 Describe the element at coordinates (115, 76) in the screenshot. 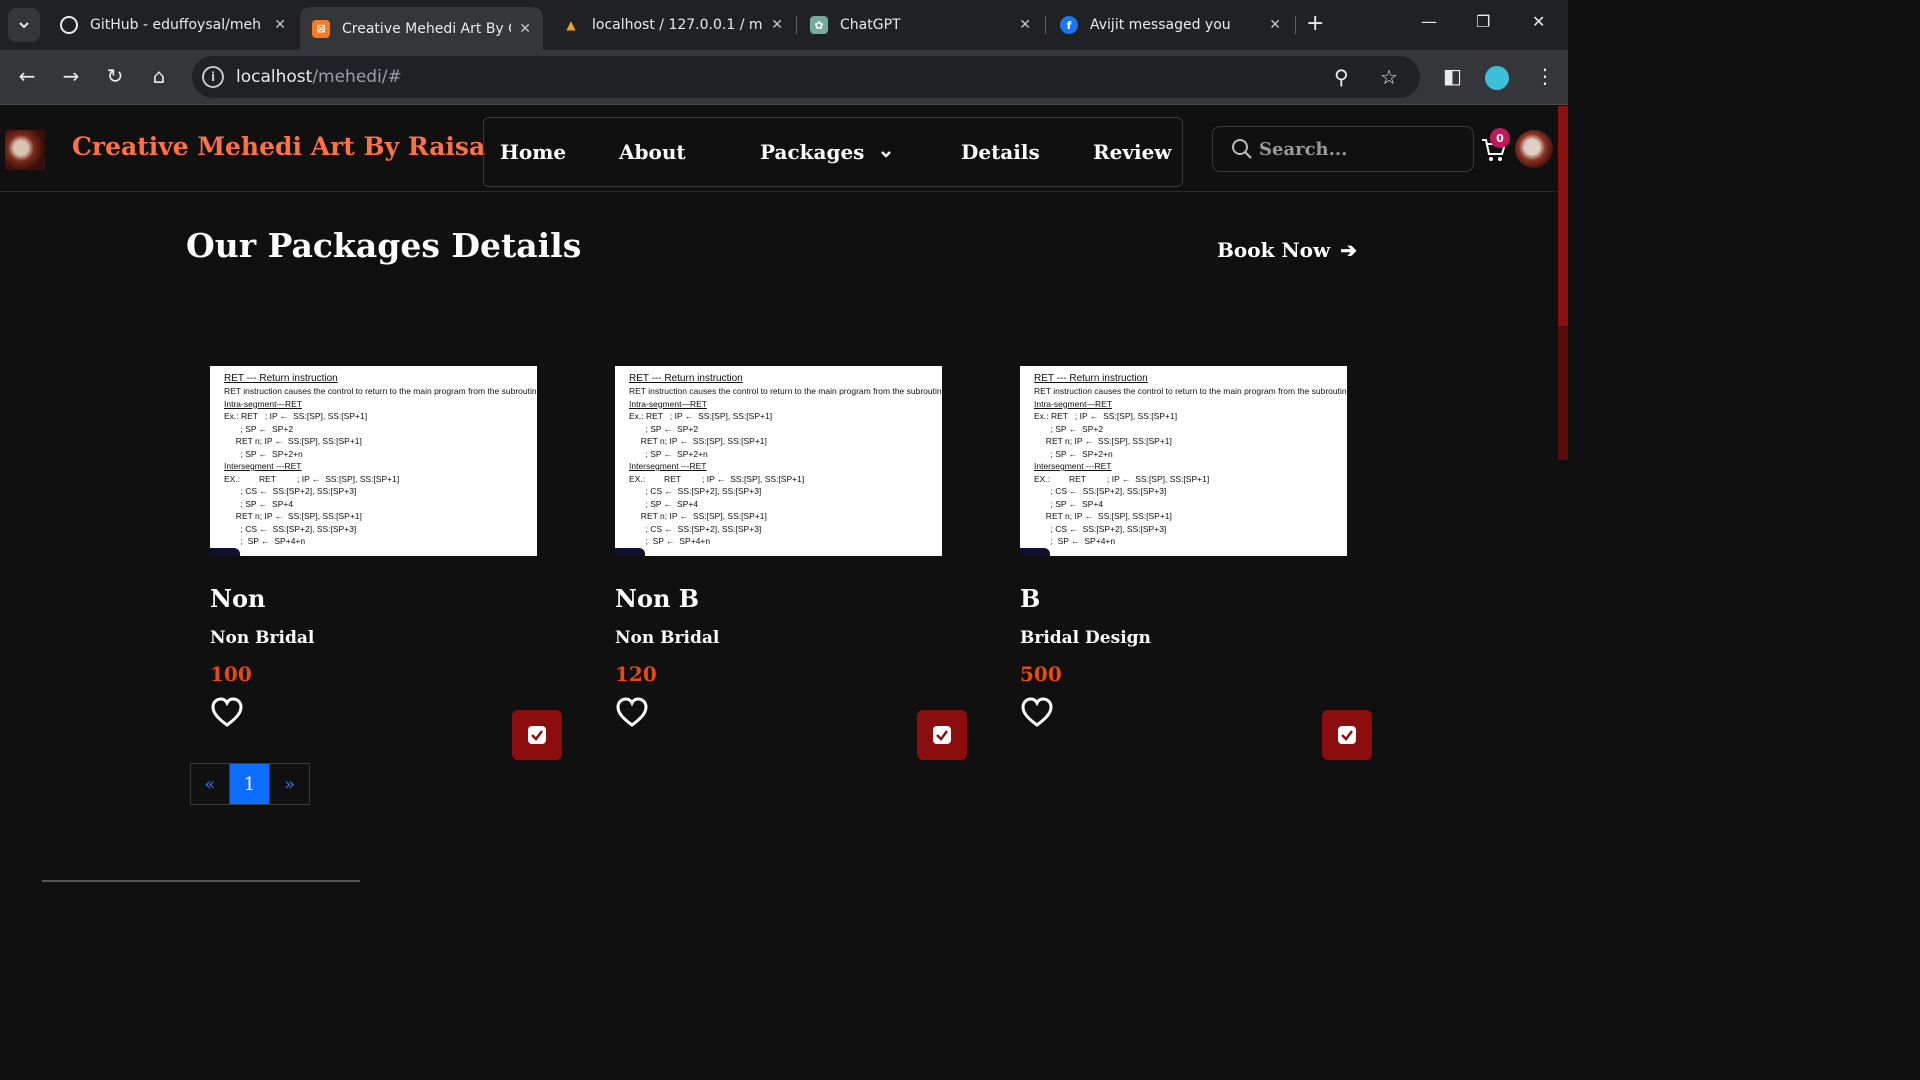

I see `reload-icon: ↻` at that location.